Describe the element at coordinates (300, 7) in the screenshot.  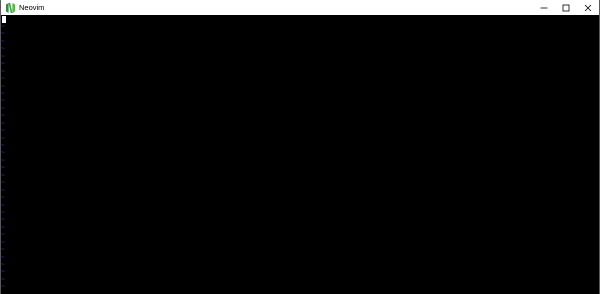
I see `title-bar: Neovim` at that location.